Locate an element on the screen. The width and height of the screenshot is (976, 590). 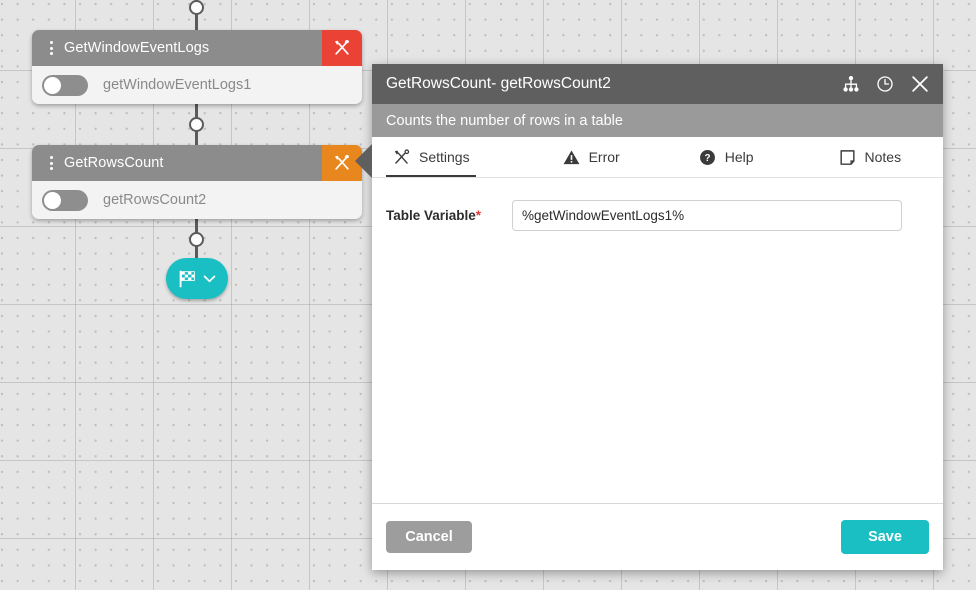
checkered-flag-icon is located at coordinates (187, 278).